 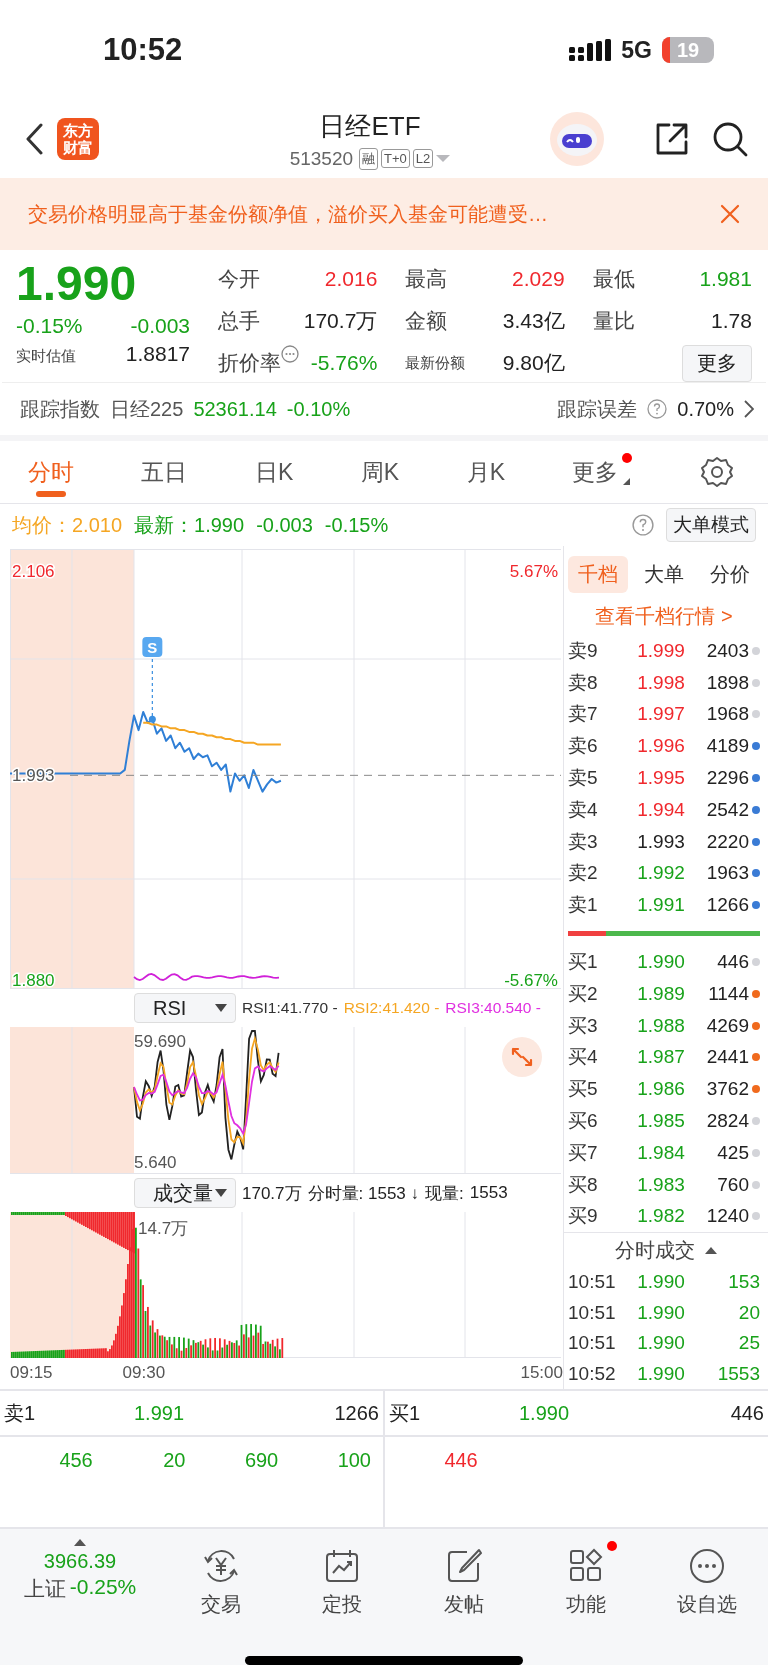 I want to click on tracking-error-label: 跟踪误差, so click(x=597, y=409).